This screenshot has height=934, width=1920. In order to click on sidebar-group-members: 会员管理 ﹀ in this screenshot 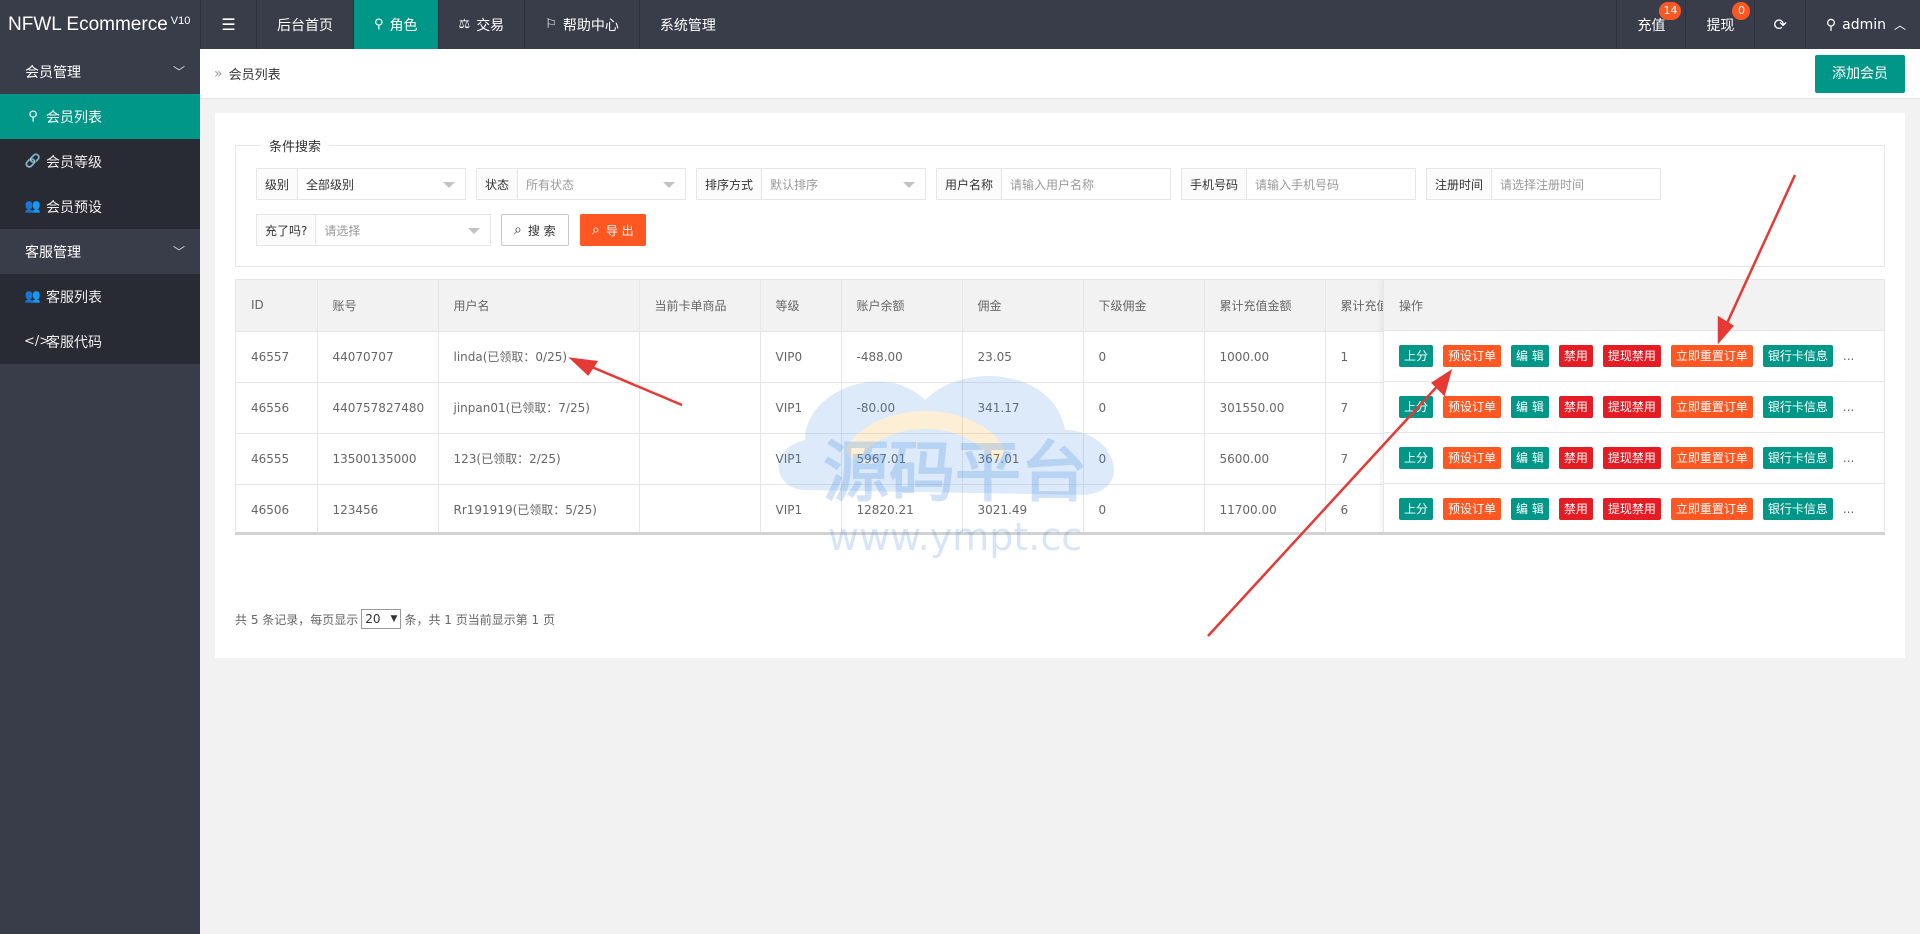, I will do `click(100, 71)`.